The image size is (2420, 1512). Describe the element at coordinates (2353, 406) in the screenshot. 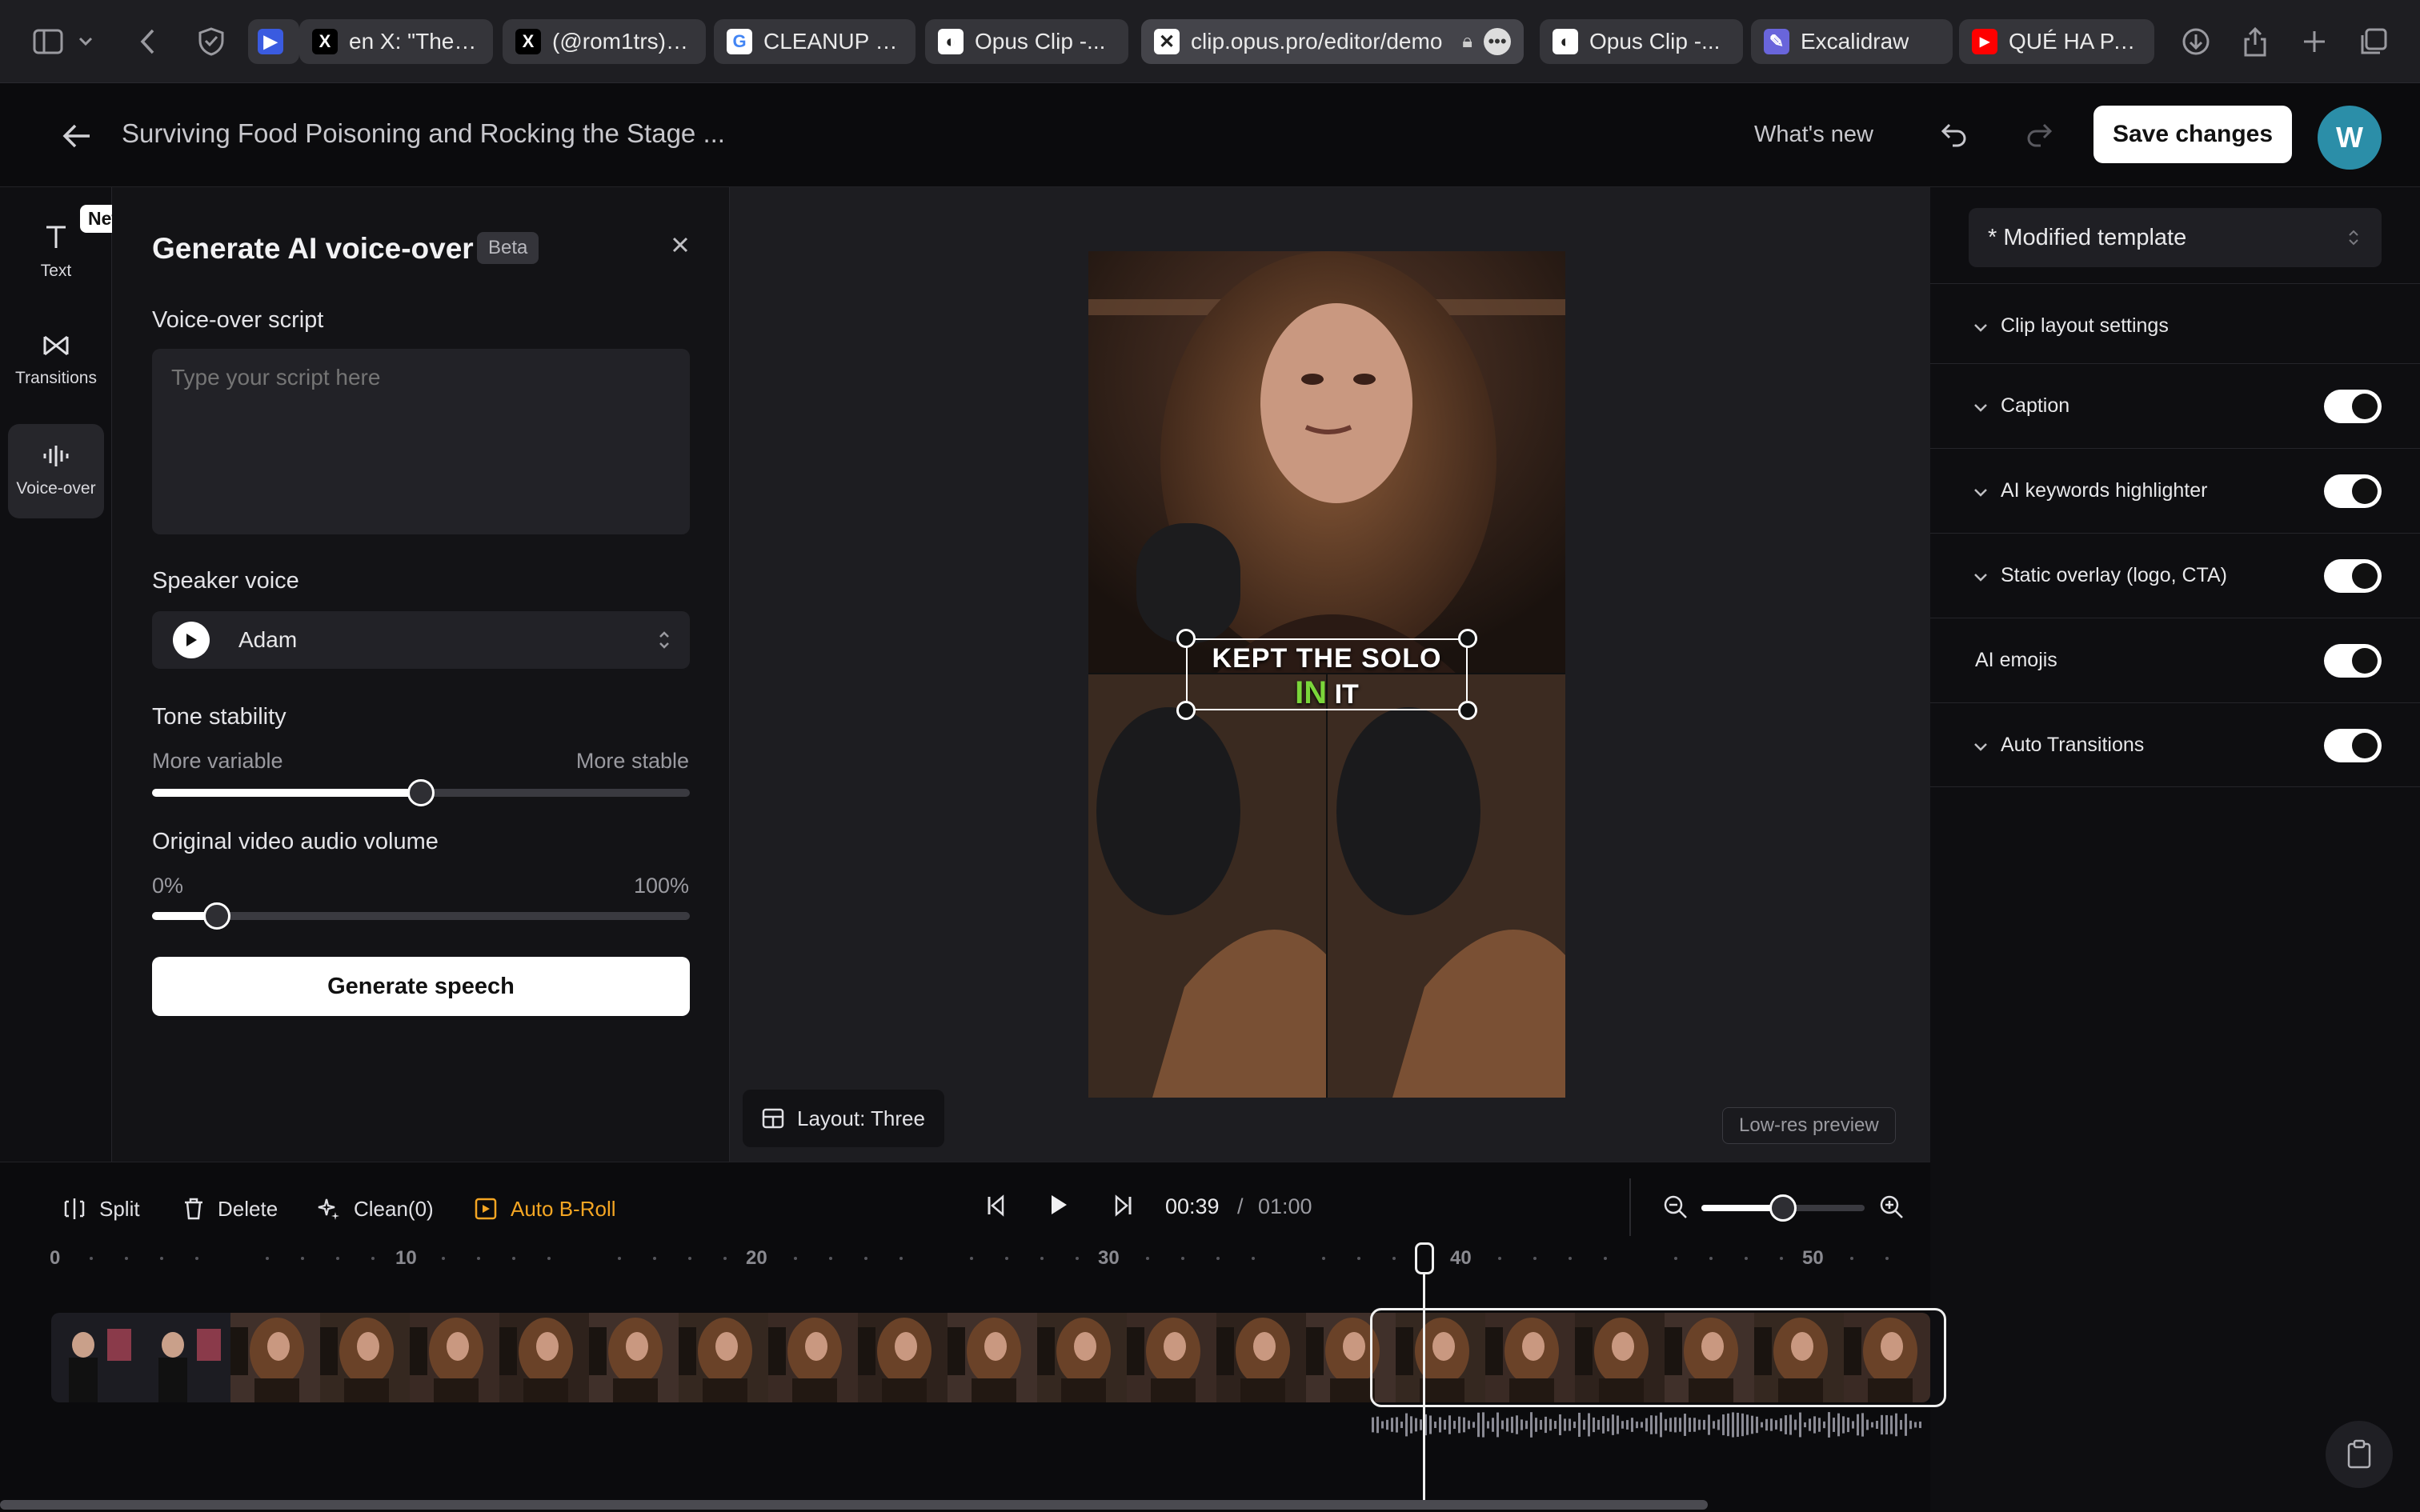

I see `caption-toggle` at that location.